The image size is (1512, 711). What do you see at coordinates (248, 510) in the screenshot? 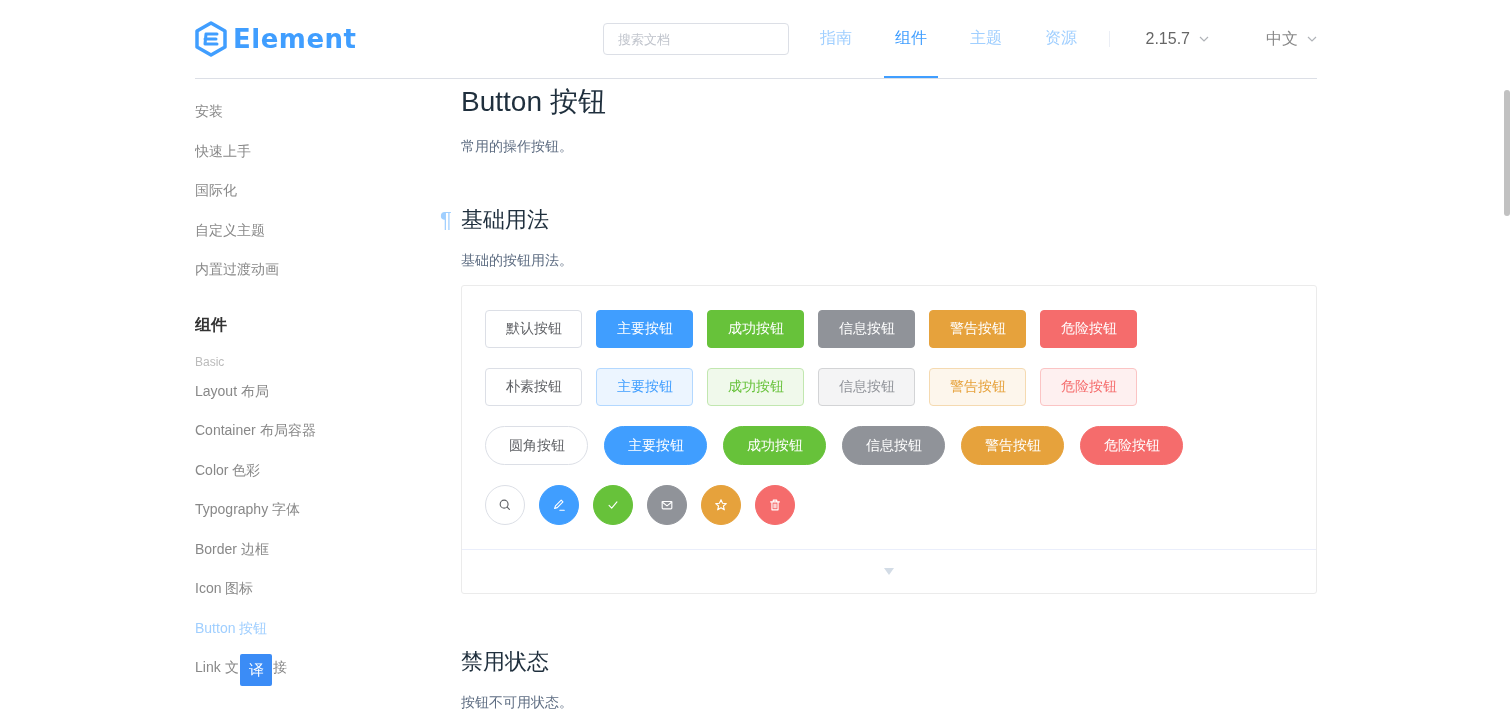
I see `sidebar-item: Typography 字体` at bounding box center [248, 510].